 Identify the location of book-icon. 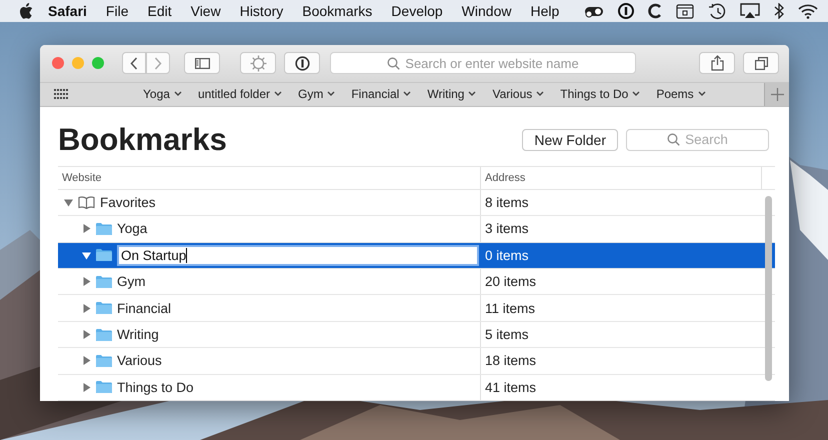
(86, 203).